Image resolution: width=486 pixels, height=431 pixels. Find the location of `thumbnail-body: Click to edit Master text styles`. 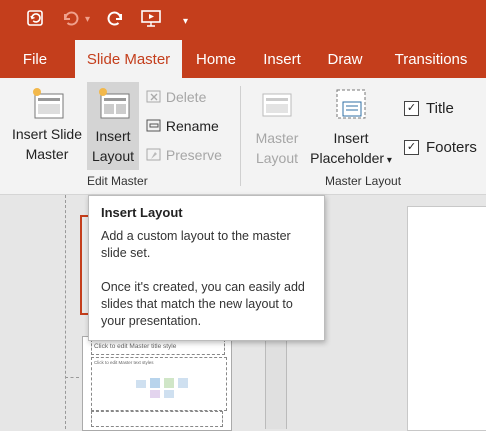

thumbnail-body: Click to edit Master text styles is located at coordinates (159, 384).